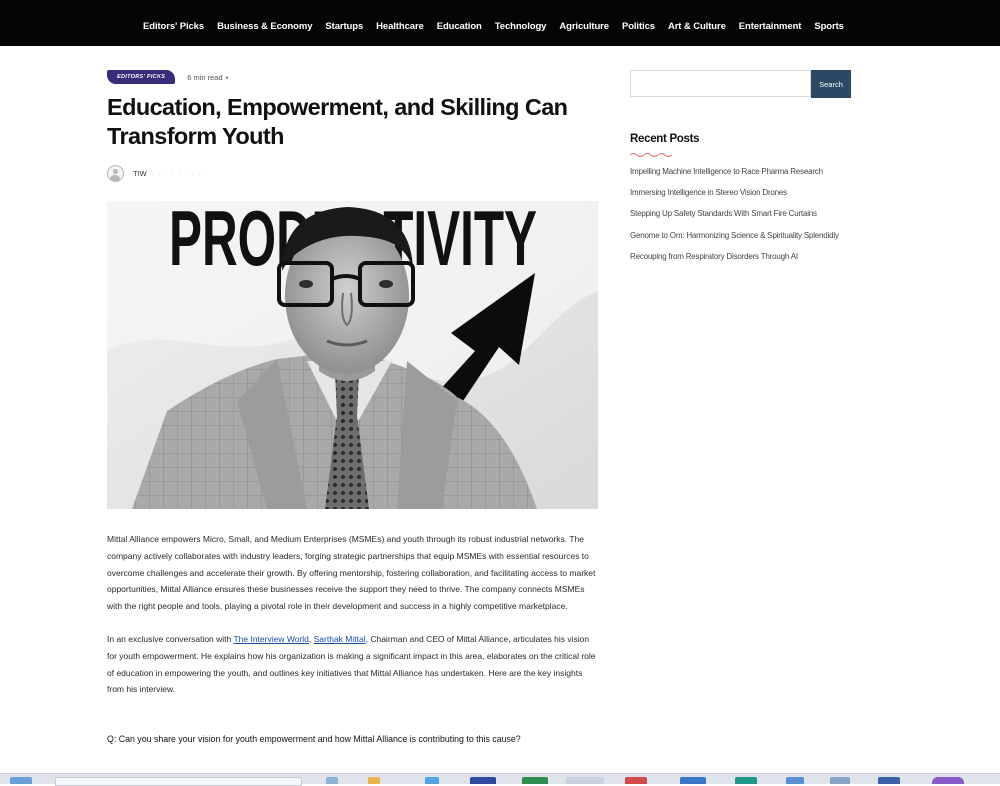  What do you see at coordinates (178, 781) in the screenshot?
I see `taskbar-search-box` at bounding box center [178, 781].